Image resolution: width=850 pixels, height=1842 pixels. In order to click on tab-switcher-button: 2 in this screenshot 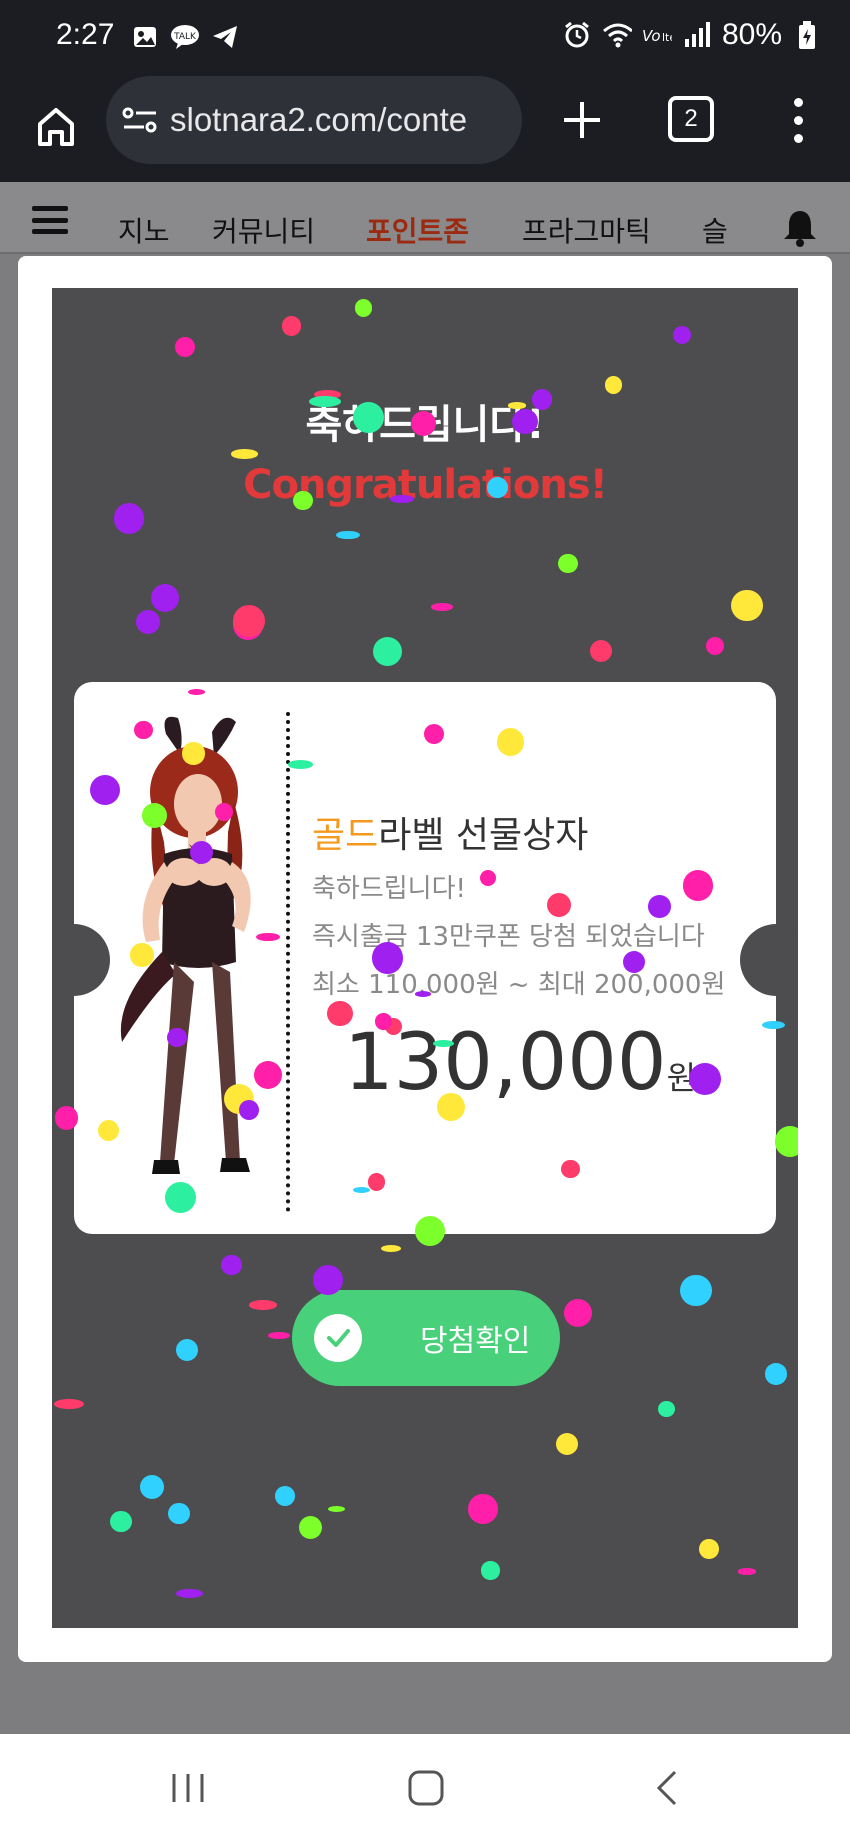, I will do `click(691, 119)`.